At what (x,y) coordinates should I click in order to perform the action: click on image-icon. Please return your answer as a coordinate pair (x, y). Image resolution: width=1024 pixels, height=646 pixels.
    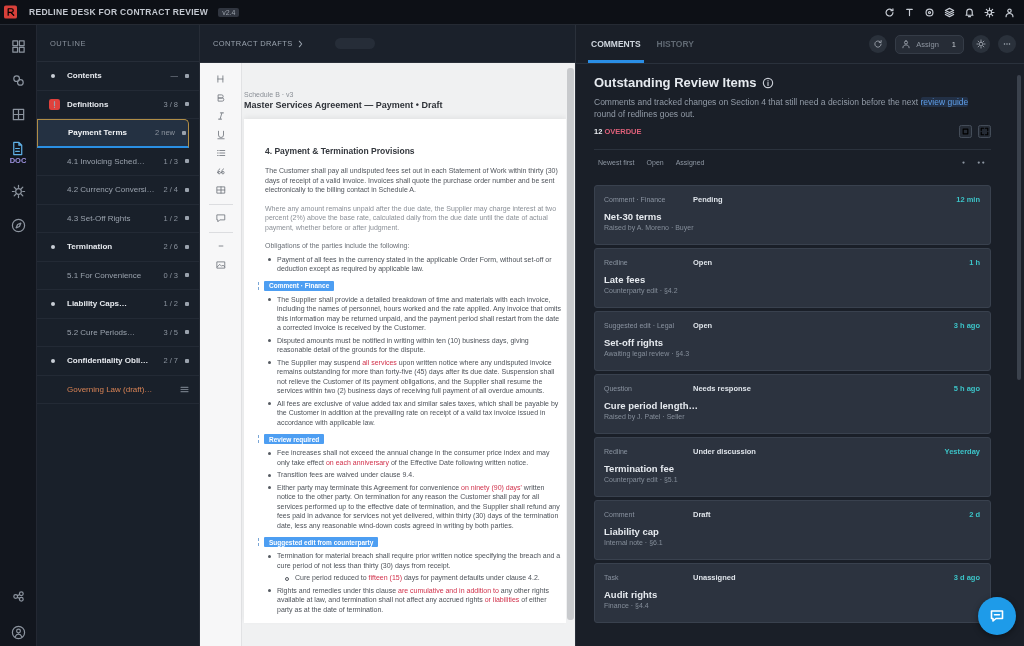
    Looking at the image, I should click on (220, 264).